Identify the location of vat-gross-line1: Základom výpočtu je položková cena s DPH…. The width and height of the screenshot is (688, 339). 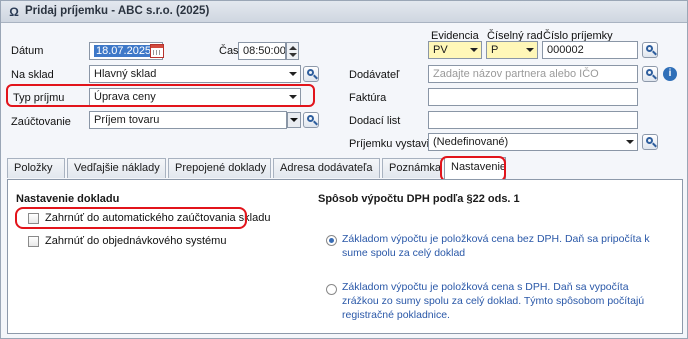
(485, 287).